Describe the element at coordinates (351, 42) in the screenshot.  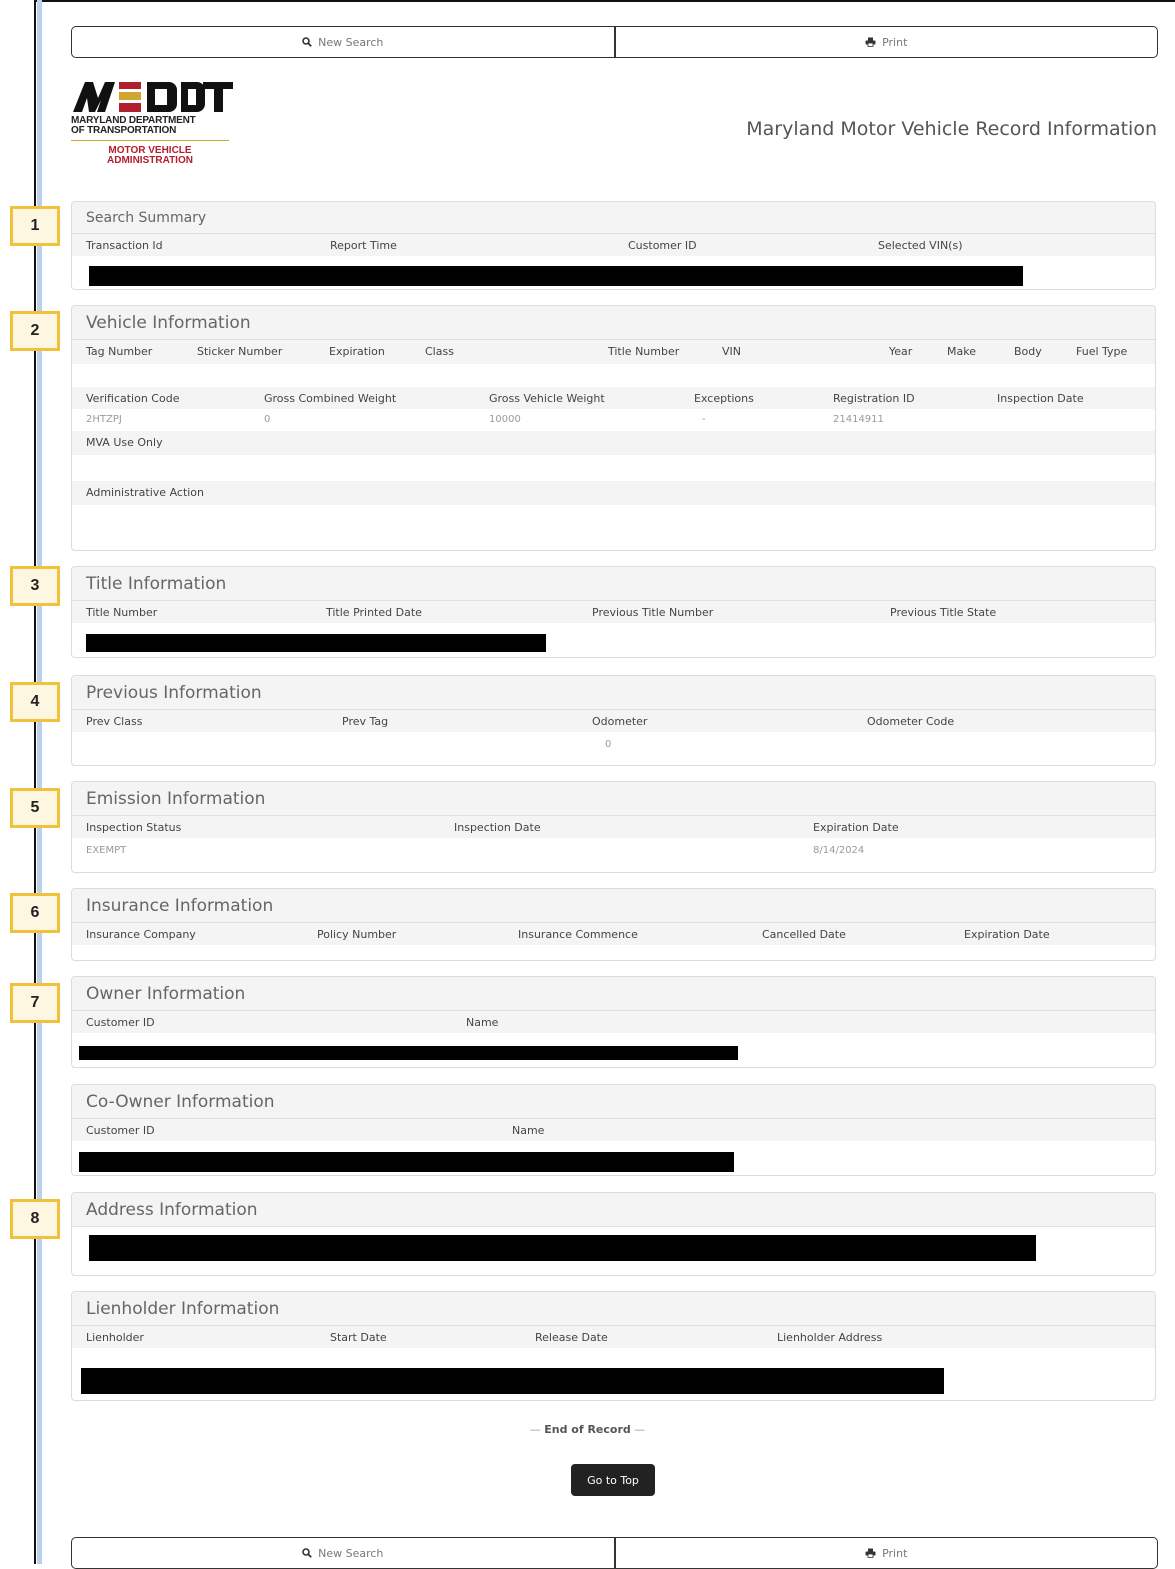
I see `new-search-label: New Search` at that location.